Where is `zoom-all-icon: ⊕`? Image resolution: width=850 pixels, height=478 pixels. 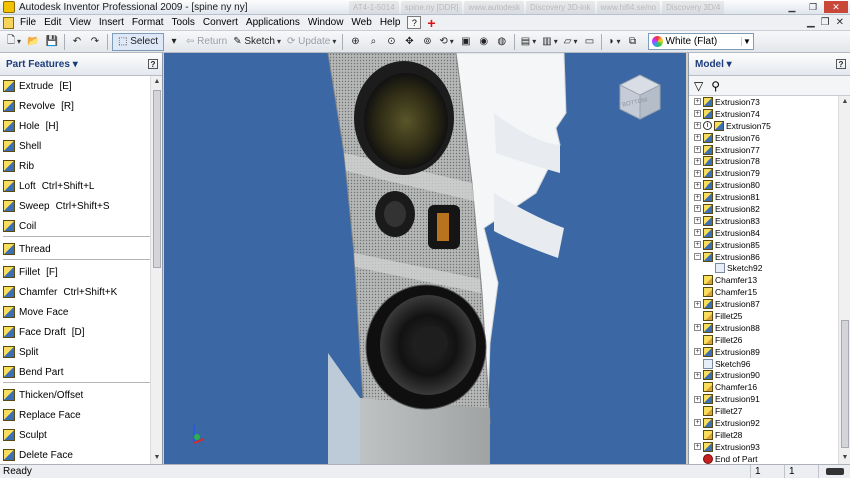
zoom-all-icon: ⊕ is located at coordinates (355, 42).